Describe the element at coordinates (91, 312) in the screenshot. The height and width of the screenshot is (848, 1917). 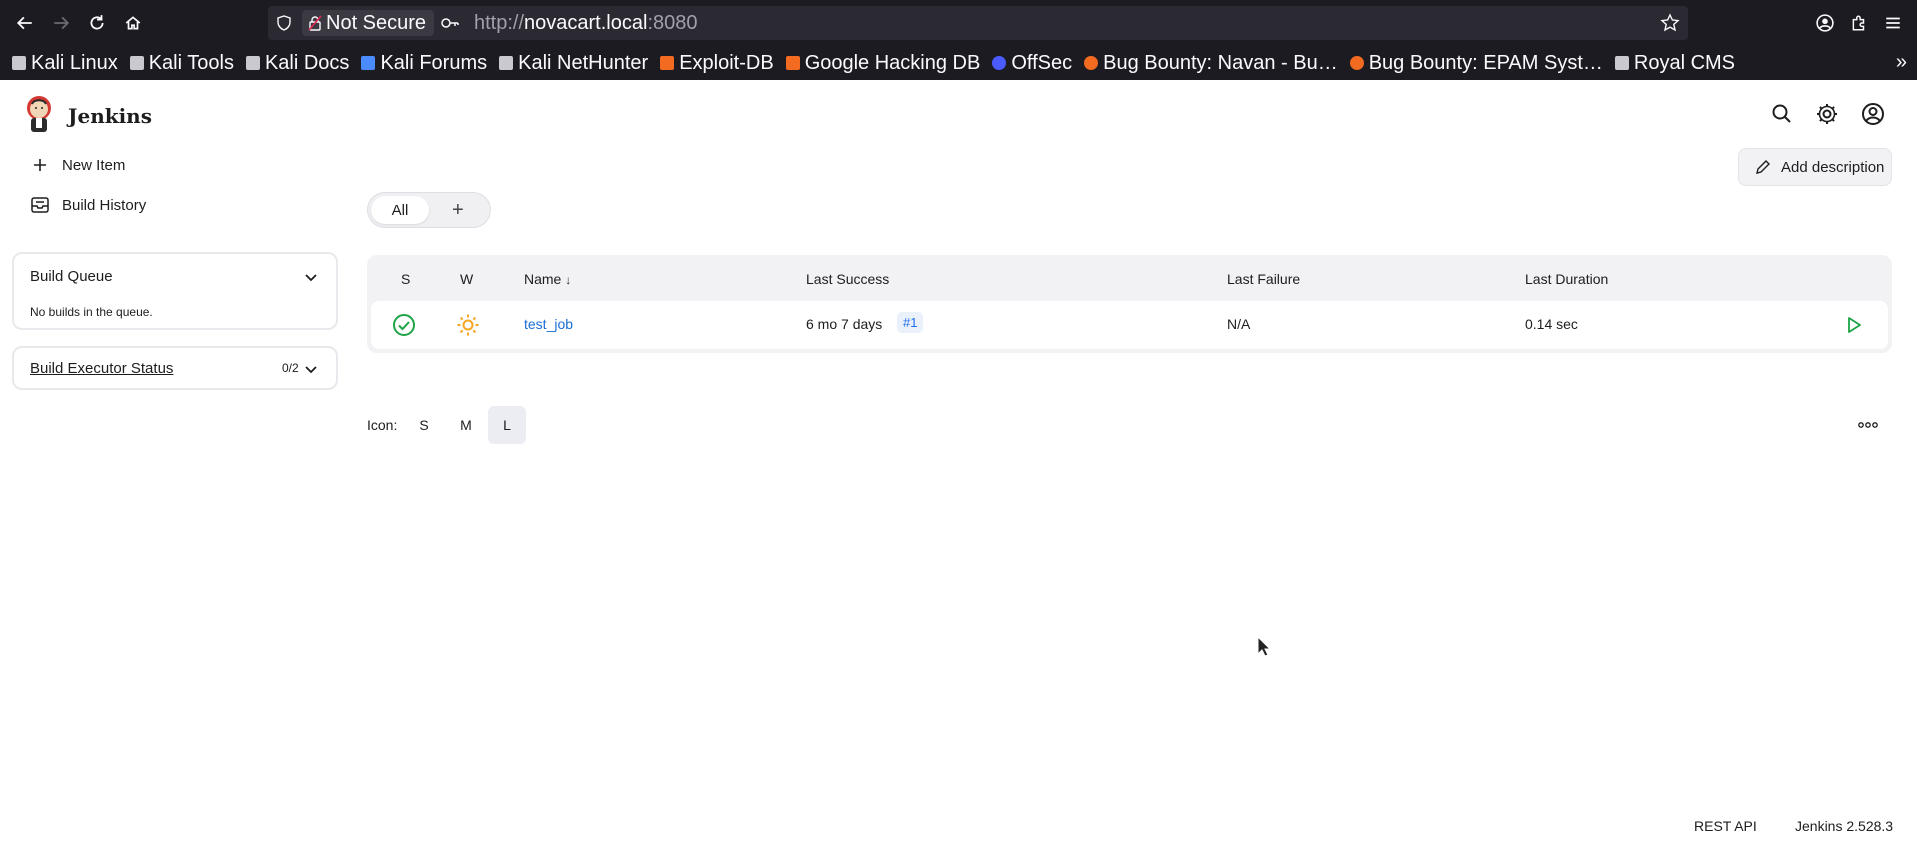
I see `build-queue-empty-text: No builds in the queue.` at that location.